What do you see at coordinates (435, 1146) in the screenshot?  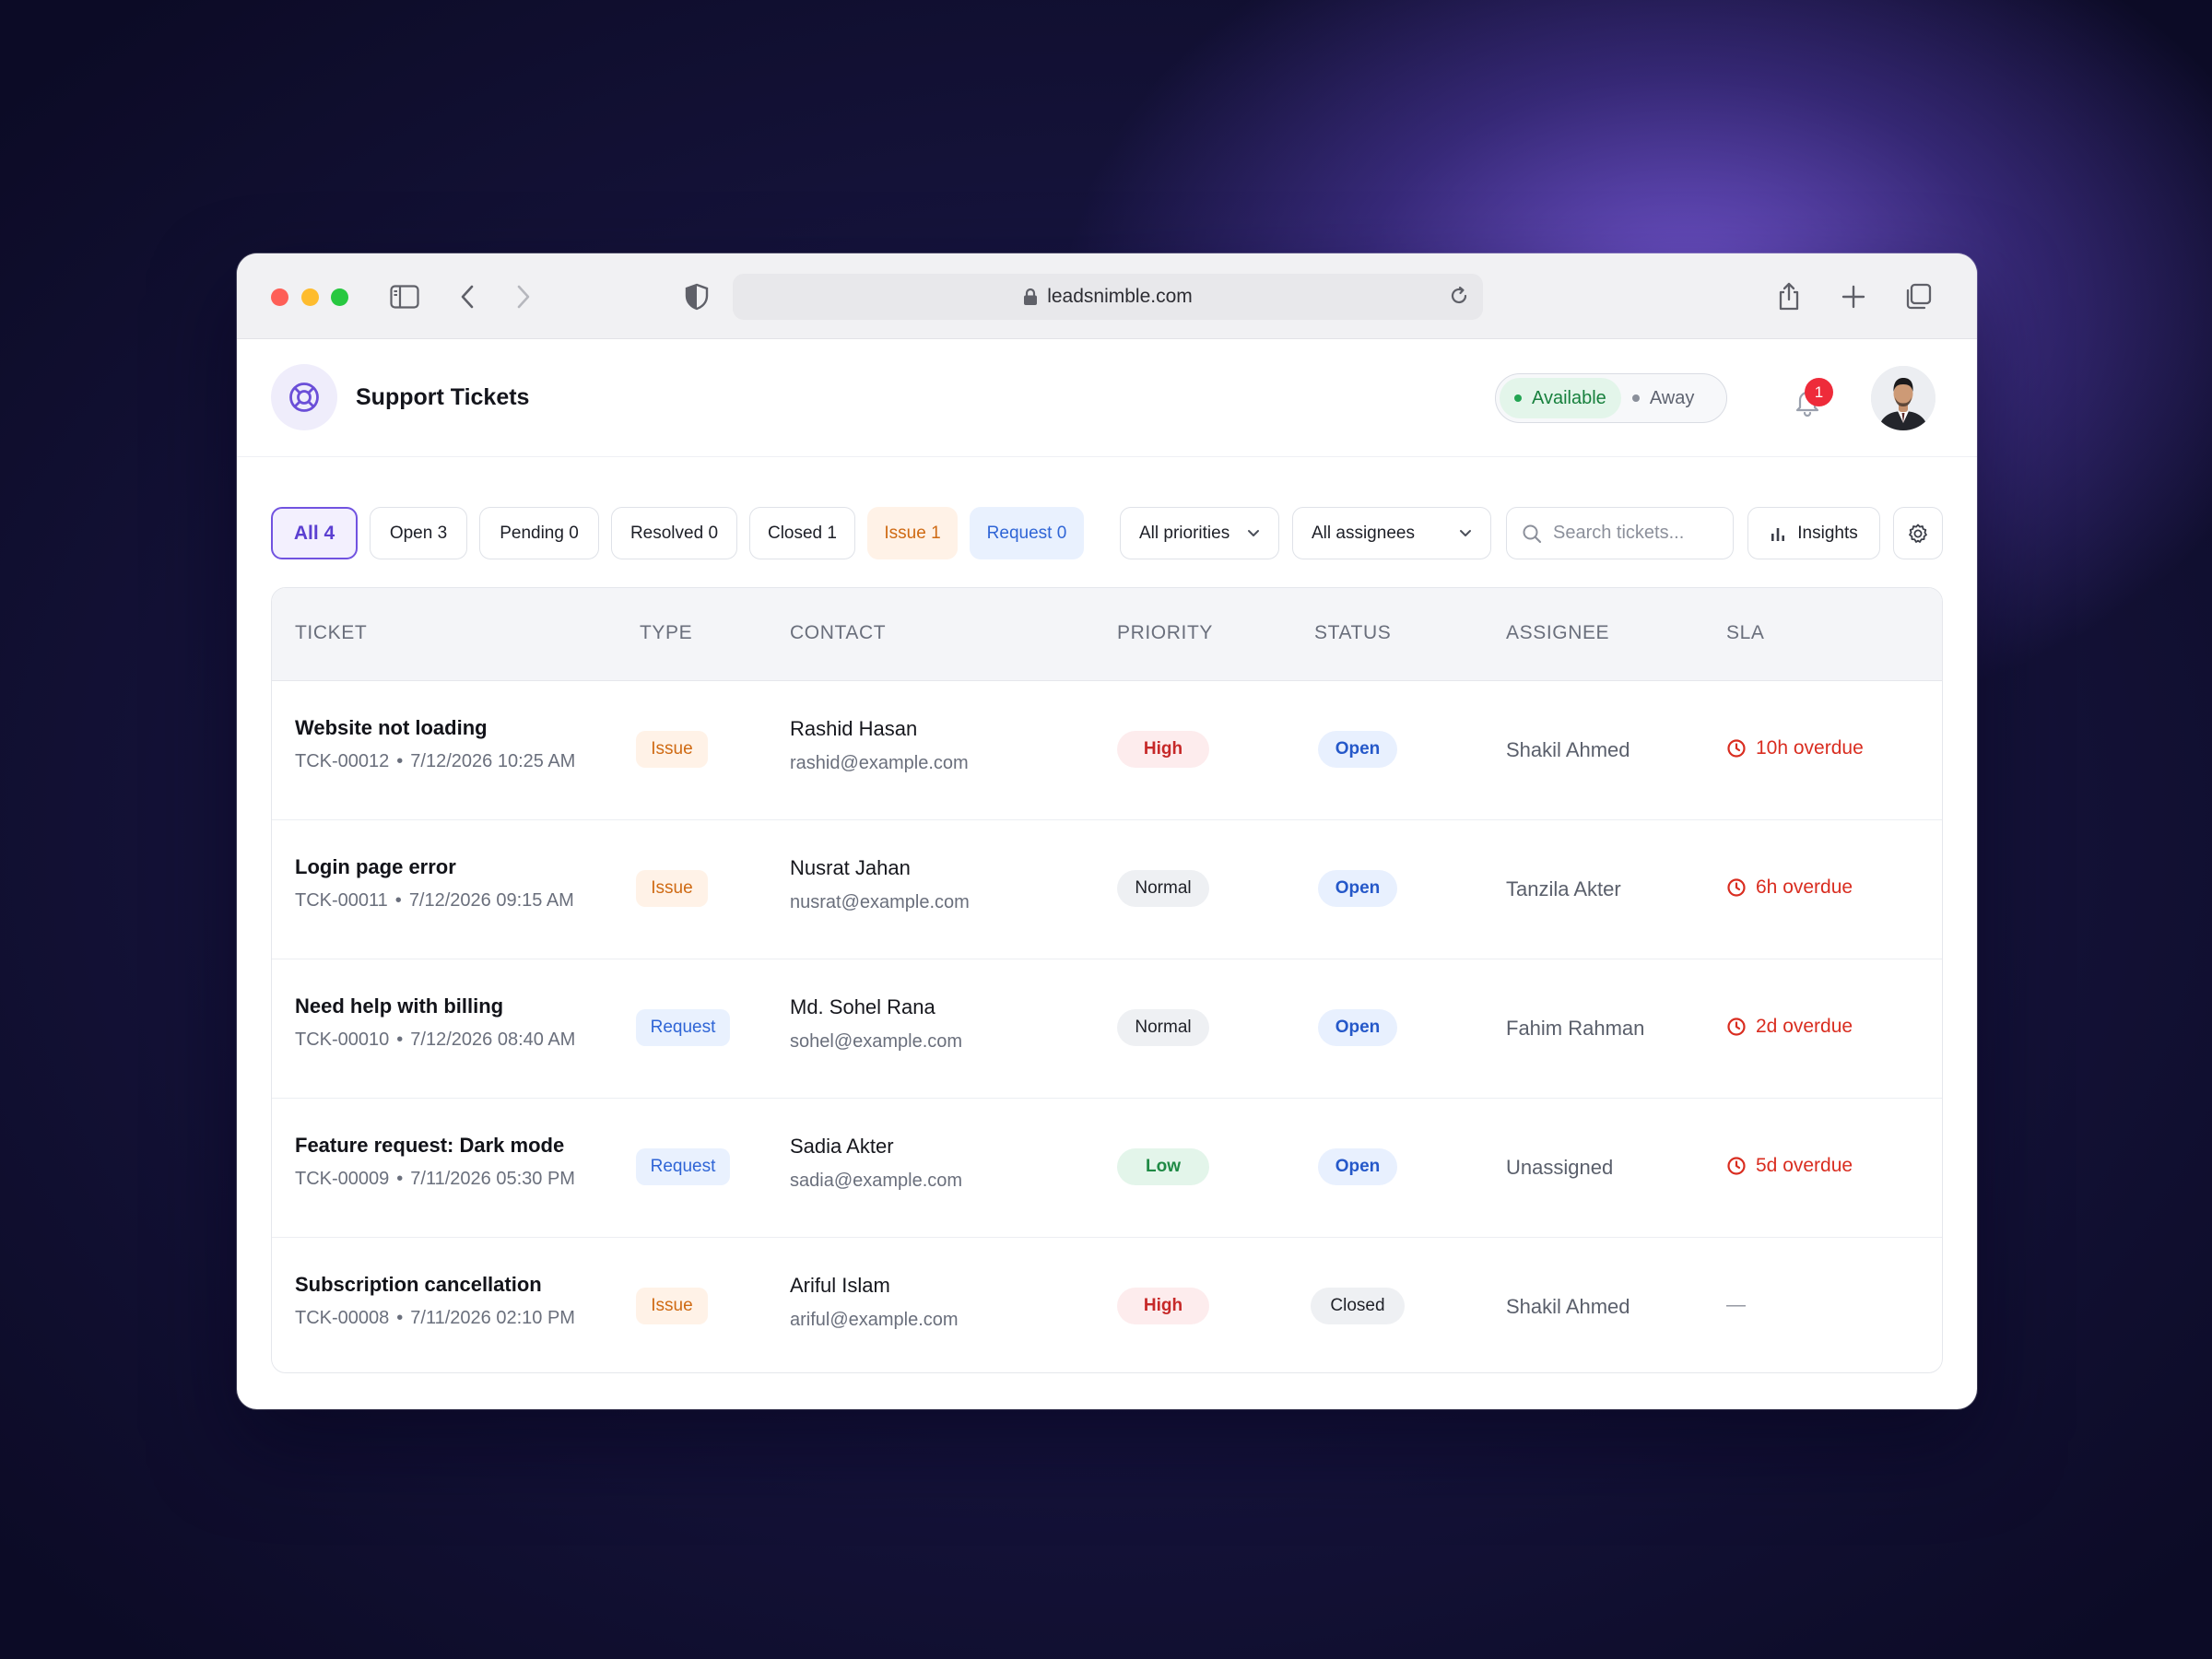 I see `ticket-title: Feature request: Dark mode` at bounding box center [435, 1146].